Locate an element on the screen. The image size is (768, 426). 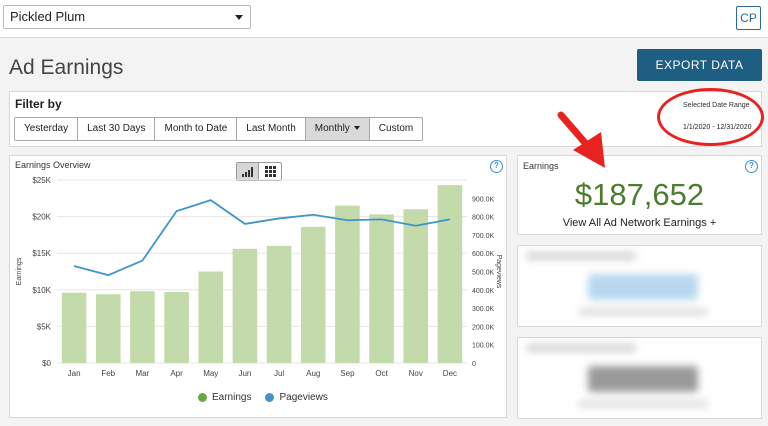
x-axis-tick-label: Sep is located at coordinates (347, 373).